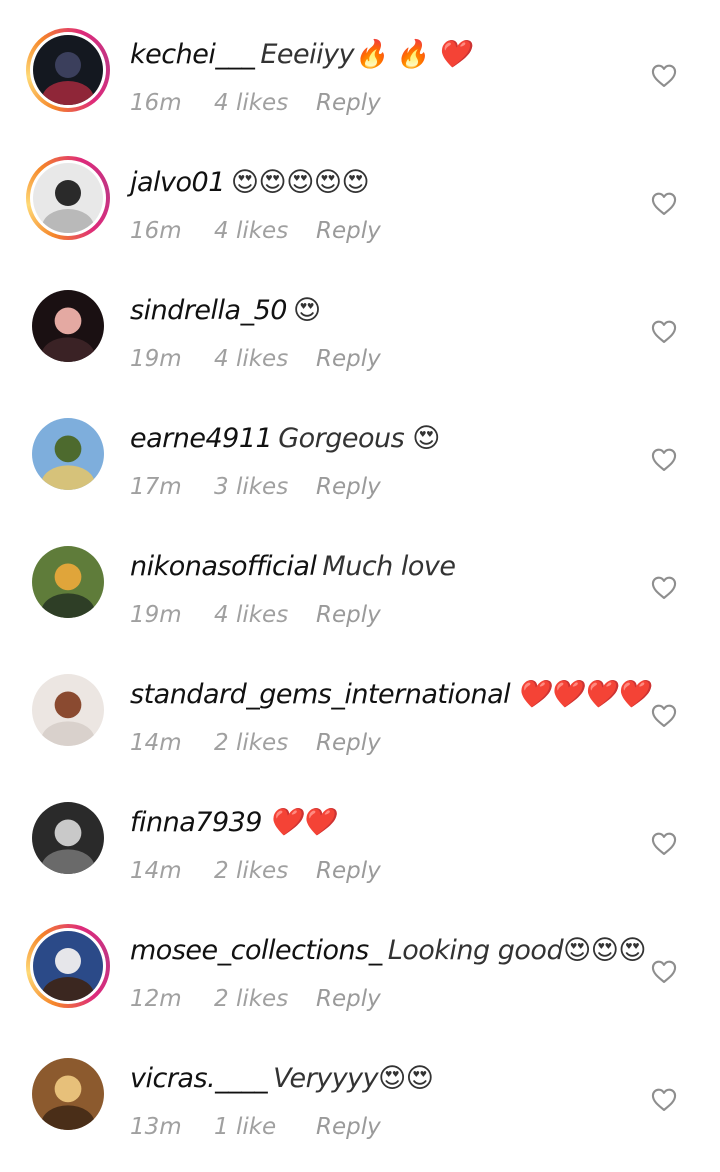  I want to click on username: sindrella_50, so click(208, 310).